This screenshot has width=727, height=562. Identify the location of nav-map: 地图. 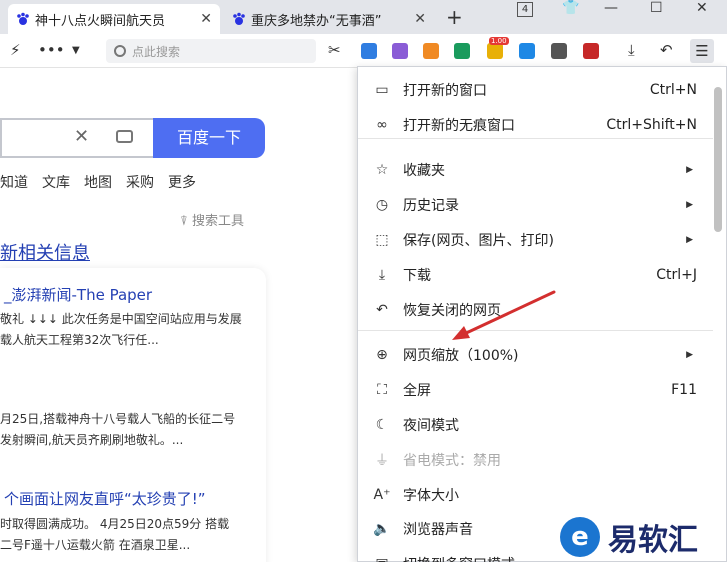
(98, 182).